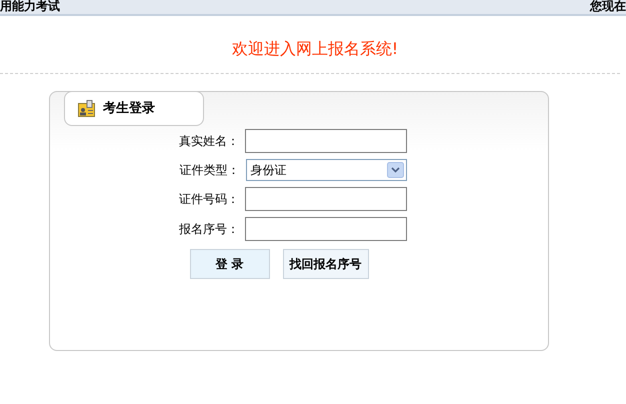  What do you see at coordinates (608, 7) in the screenshot?
I see `location-text: 您现在` at bounding box center [608, 7].